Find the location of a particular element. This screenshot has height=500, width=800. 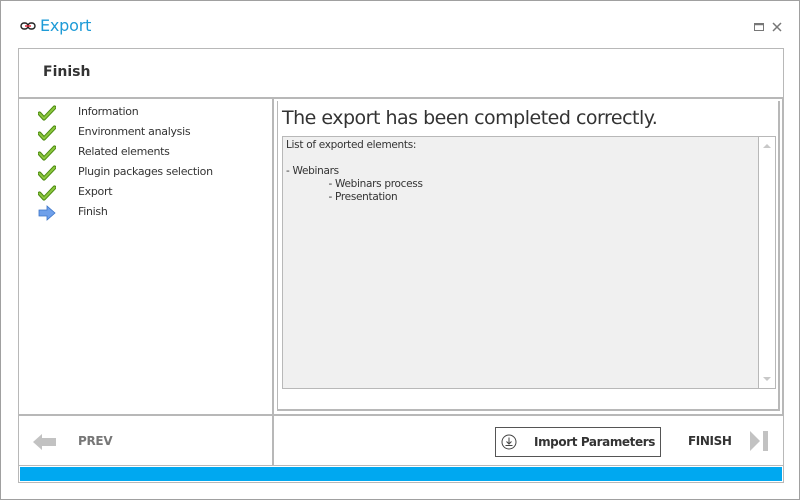

window-title: Export is located at coordinates (66, 25).